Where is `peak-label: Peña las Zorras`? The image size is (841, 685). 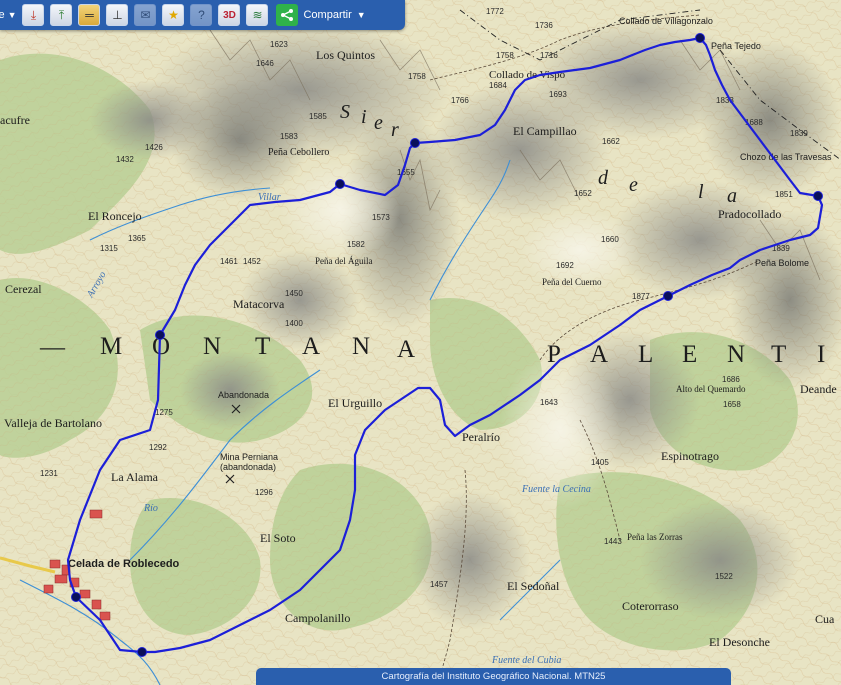
peak-label: Peña las Zorras is located at coordinates (655, 537).